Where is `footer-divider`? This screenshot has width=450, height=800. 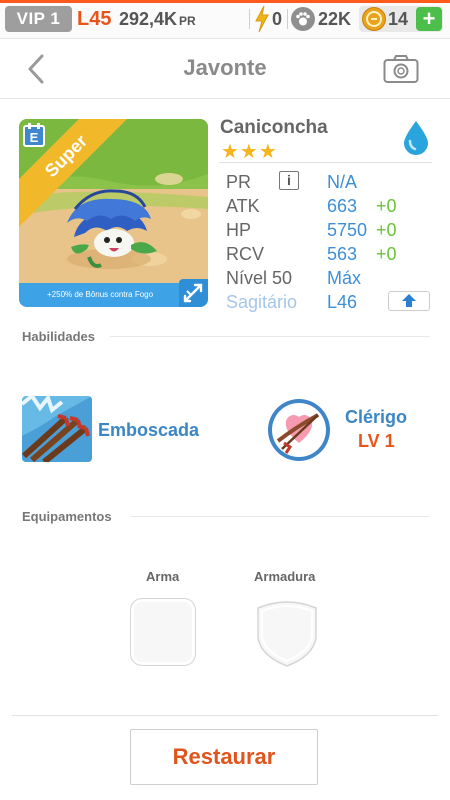
footer-divider is located at coordinates (225, 715).